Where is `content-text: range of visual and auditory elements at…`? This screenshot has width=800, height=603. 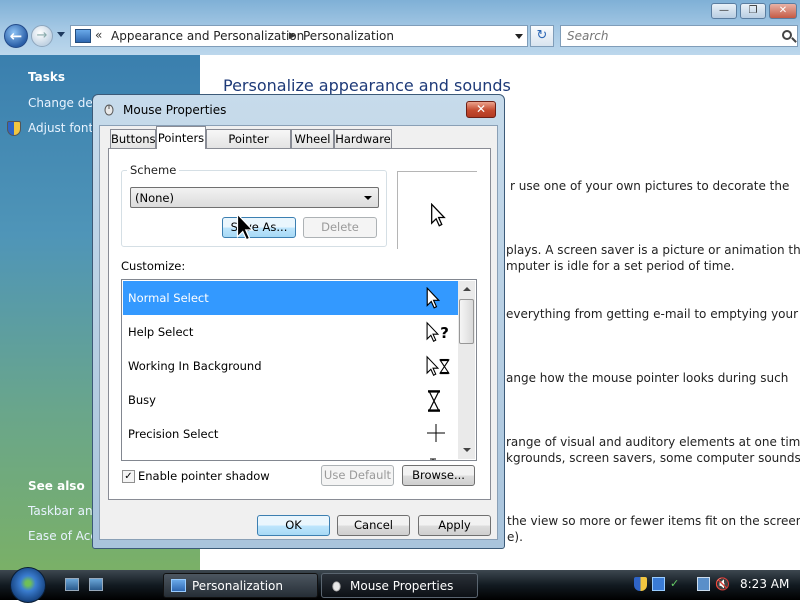
content-text: range of visual and auditory elements at… is located at coordinates (653, 442).